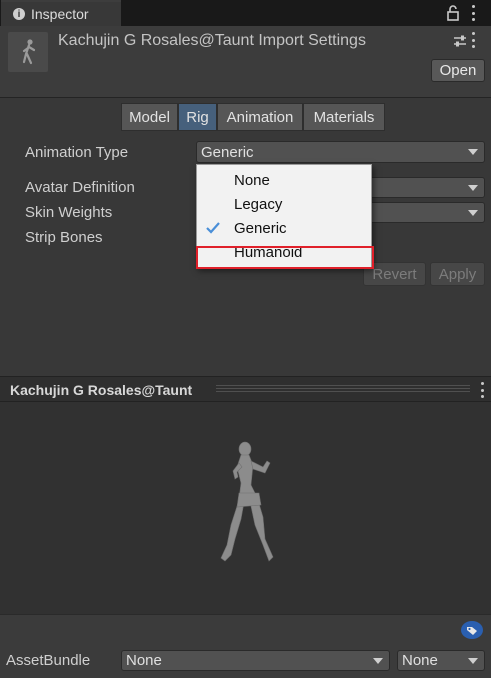  I want to click on menu-item-none: None, so click(284, 180).